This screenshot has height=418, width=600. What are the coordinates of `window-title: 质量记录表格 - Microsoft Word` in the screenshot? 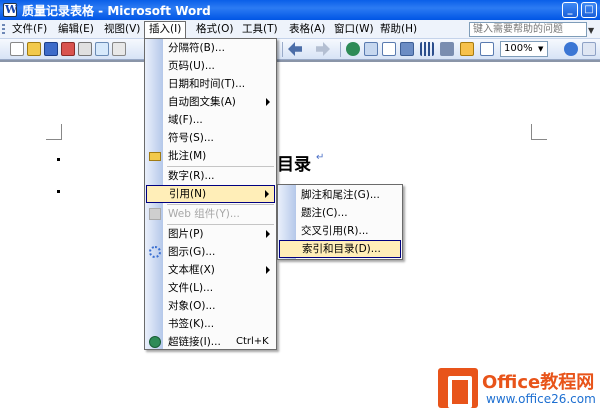 It's located at (116, 11).